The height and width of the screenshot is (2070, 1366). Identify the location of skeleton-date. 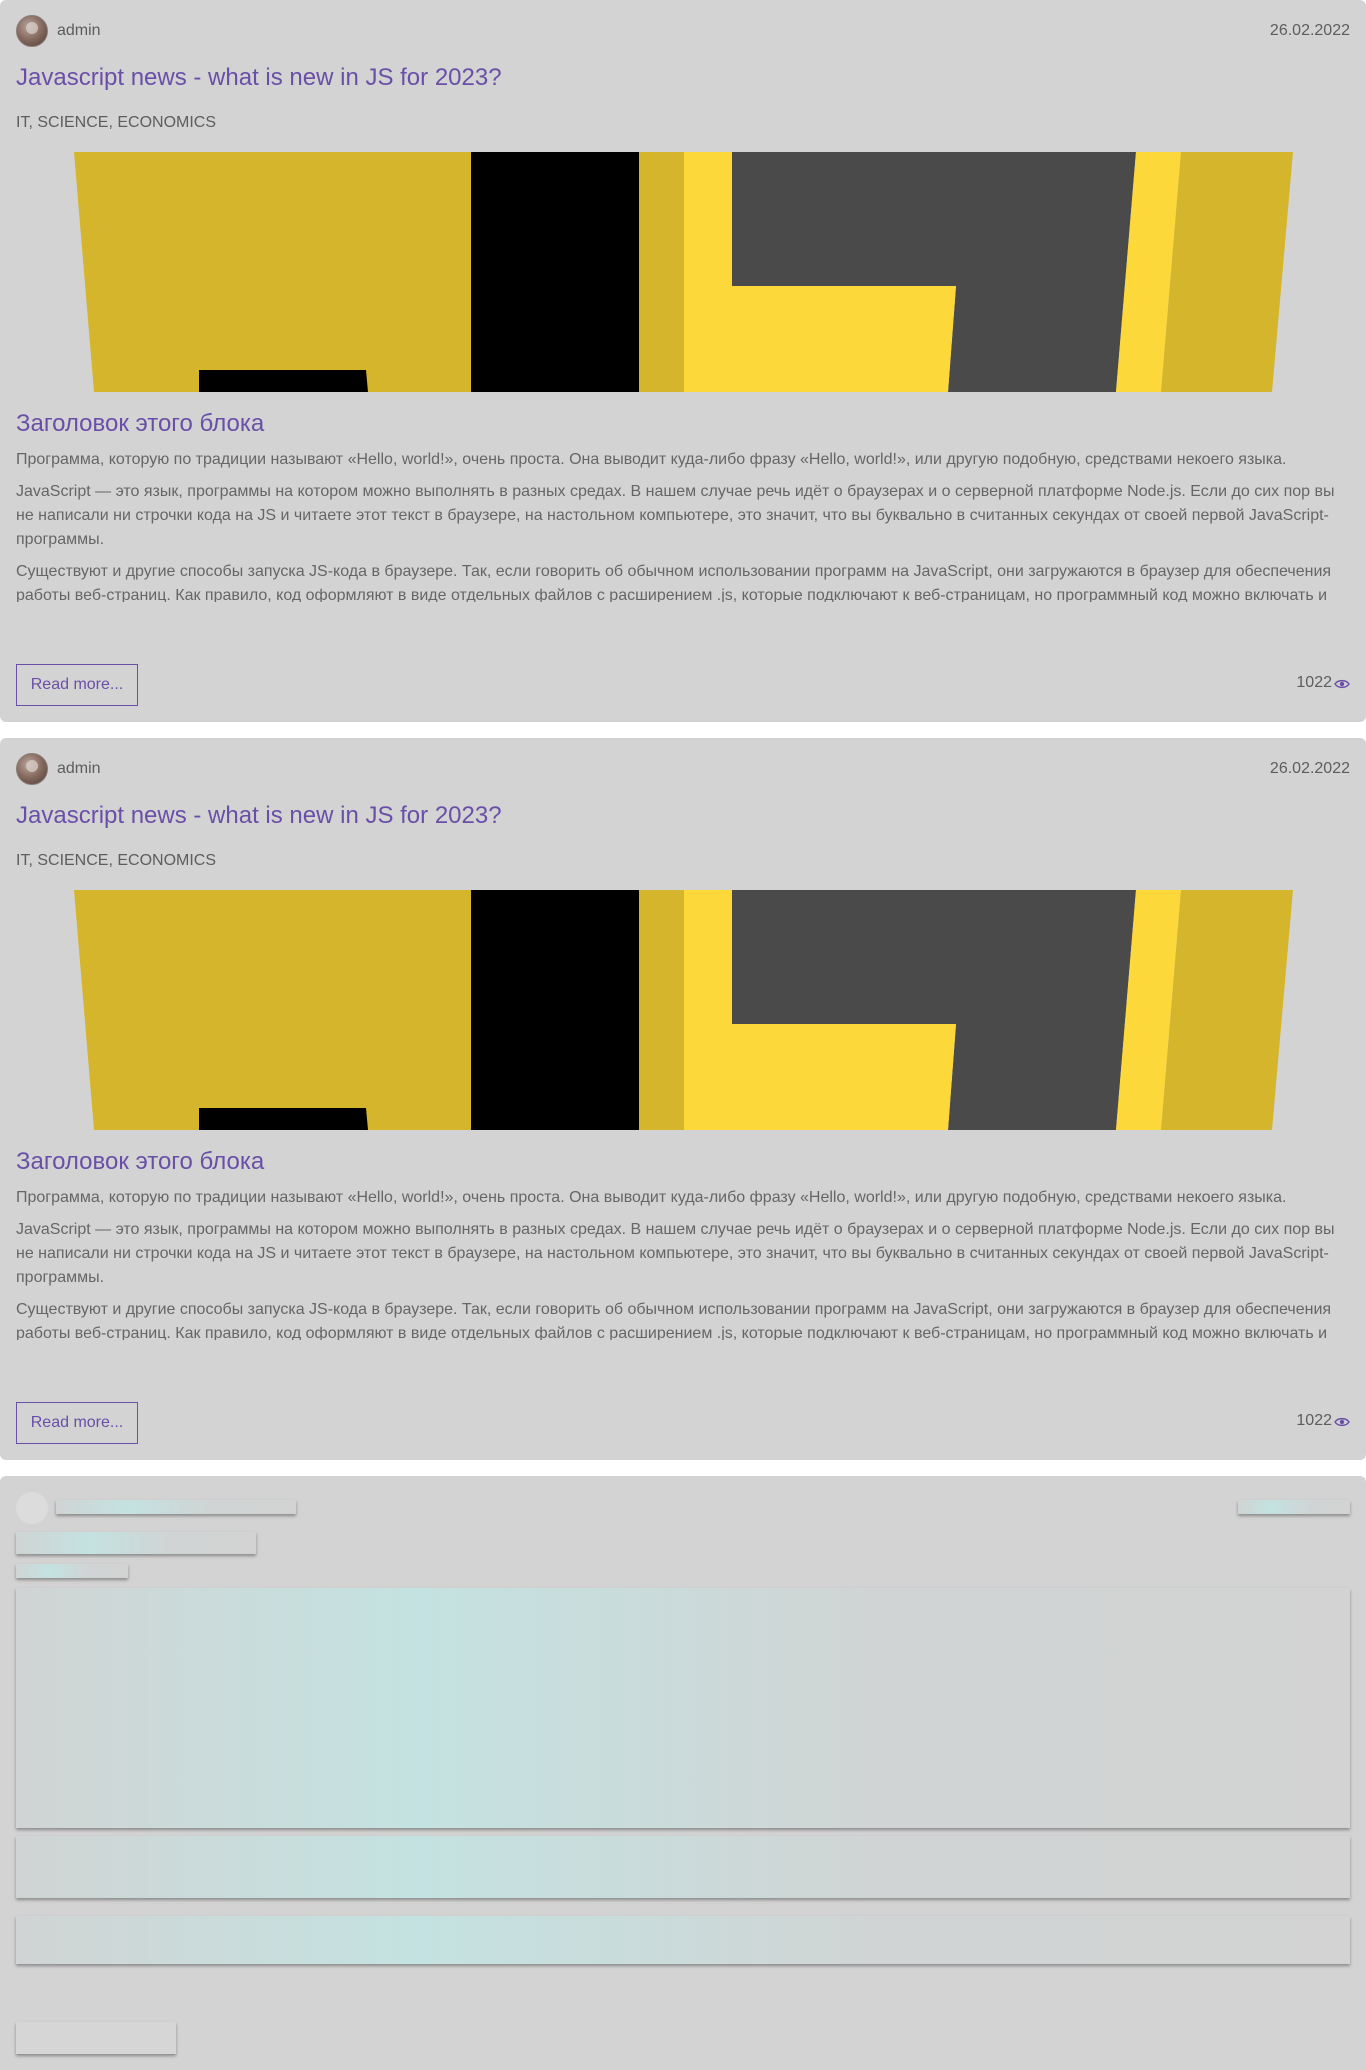
(1294, 1507).